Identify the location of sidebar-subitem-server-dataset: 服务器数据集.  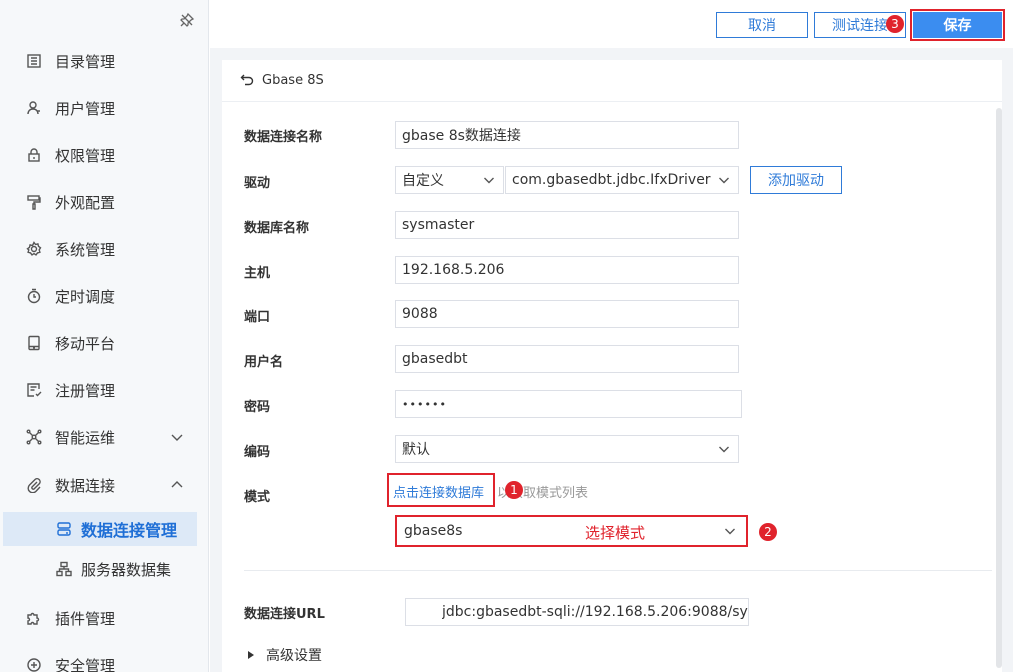
(100, 569).